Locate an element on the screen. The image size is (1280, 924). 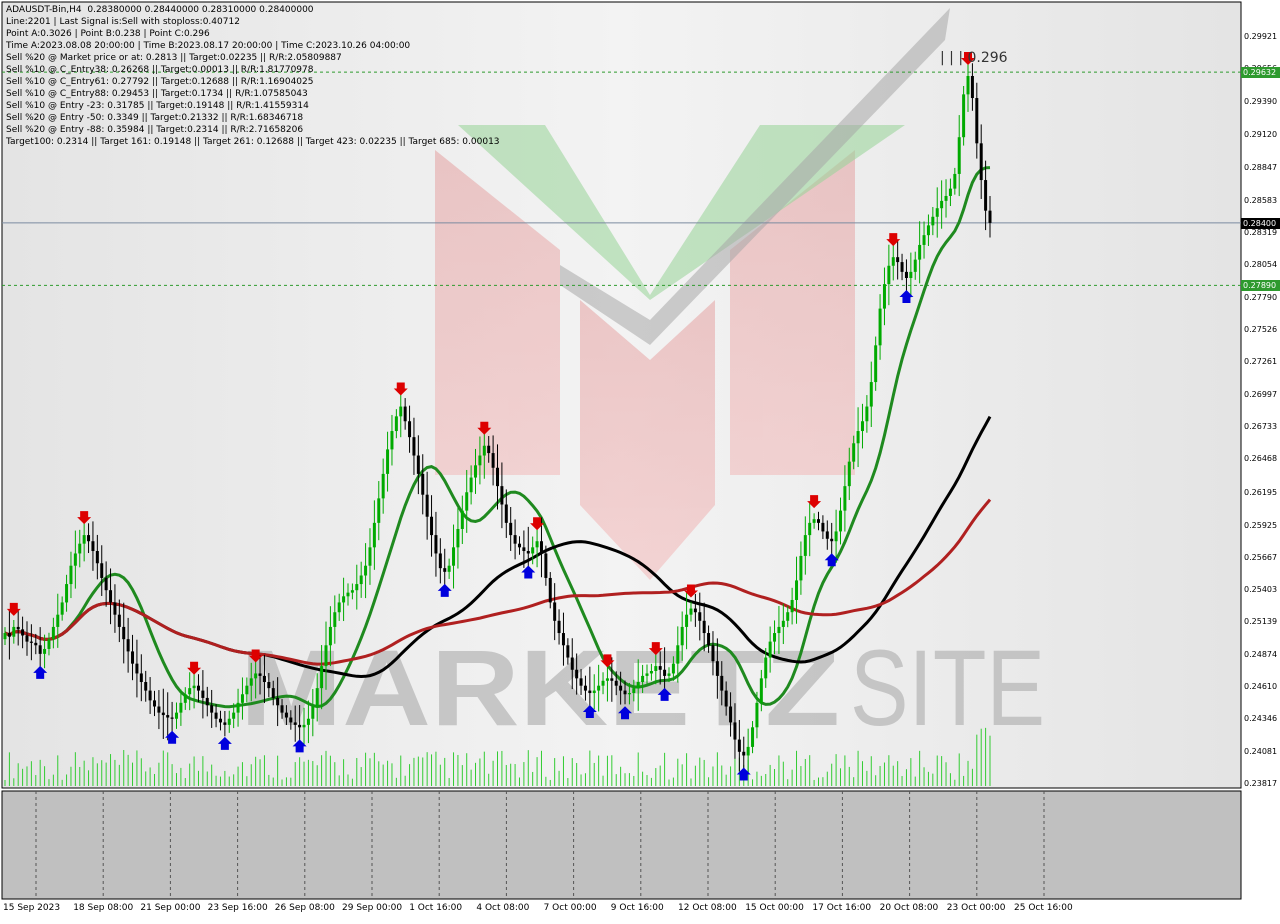
time-tick-label: 15 Oct 00:00 is located at coordinates (774, 908).